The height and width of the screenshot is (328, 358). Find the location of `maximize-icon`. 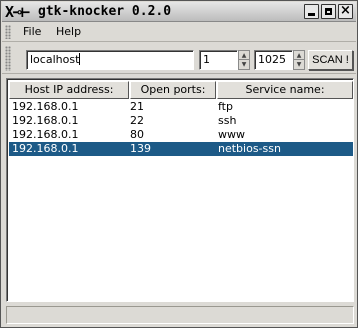

maximize-icon is located at coordinates (328, 11).